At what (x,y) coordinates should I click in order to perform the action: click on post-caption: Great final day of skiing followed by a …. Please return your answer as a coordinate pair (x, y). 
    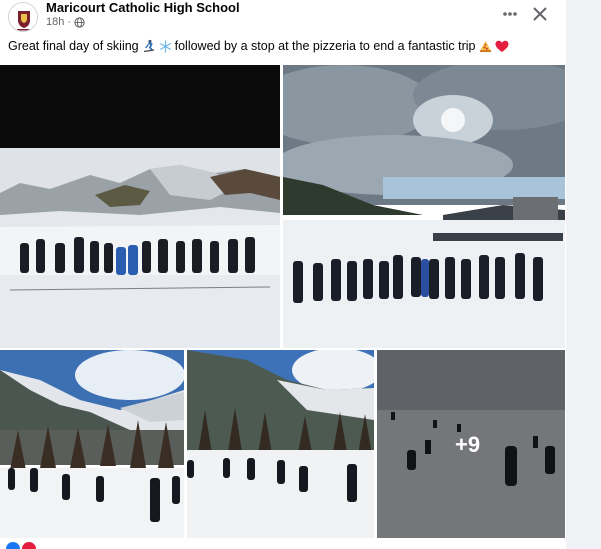
    Looking at the image, I should click on (258, 46).